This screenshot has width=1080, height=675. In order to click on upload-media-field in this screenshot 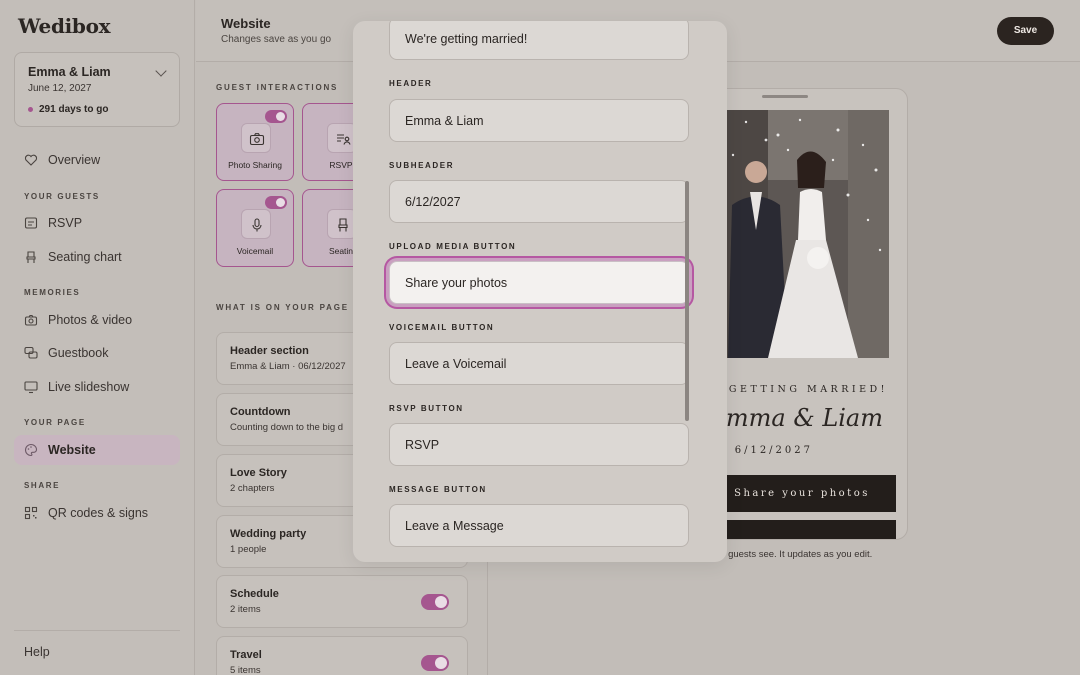, I will do `click(539, 282)`.